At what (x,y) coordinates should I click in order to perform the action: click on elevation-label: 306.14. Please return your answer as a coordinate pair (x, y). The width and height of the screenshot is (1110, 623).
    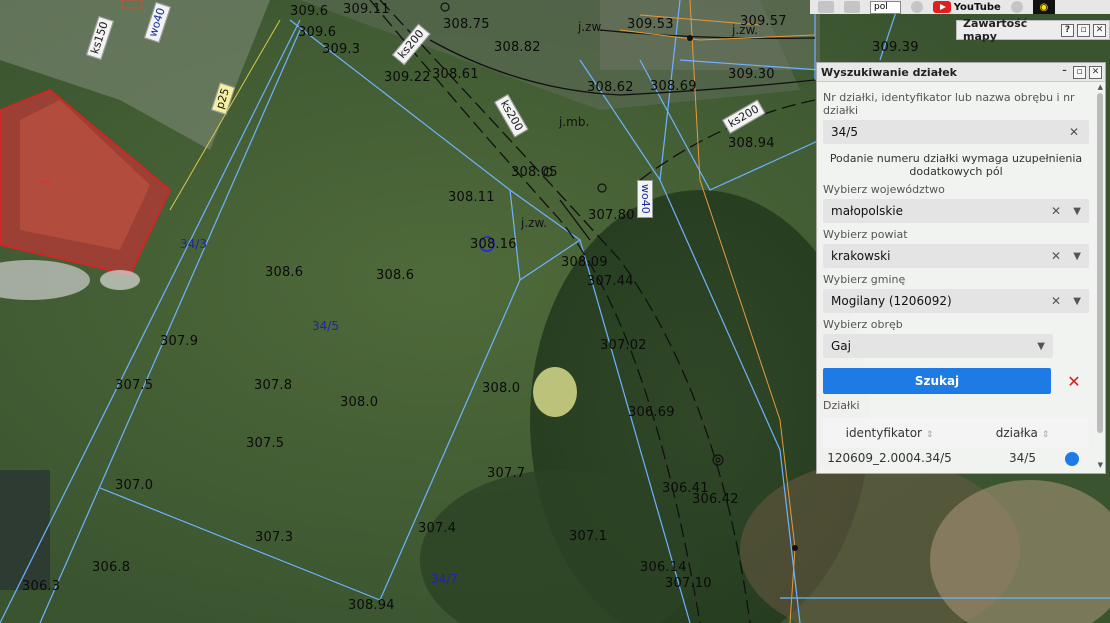
    Looking at the image, I should click on (663, 567).